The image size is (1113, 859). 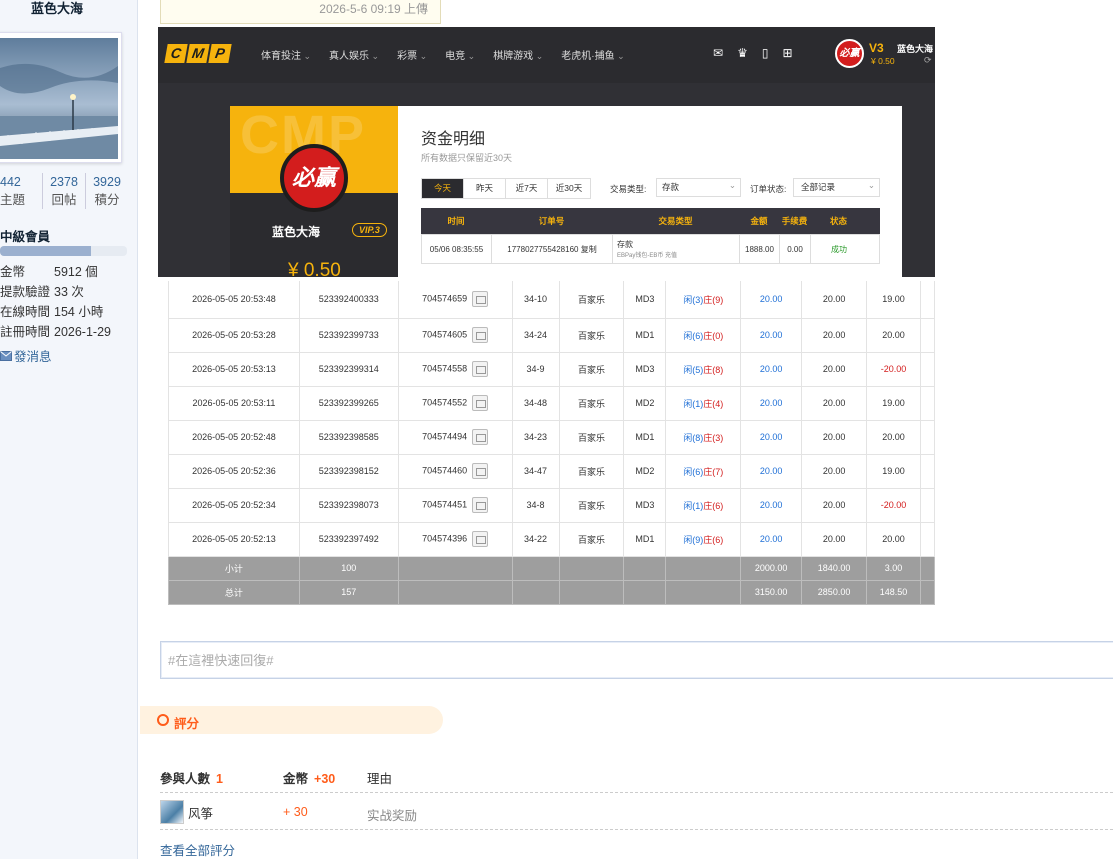 I want to click on stat-value: 442, so click(x=10, y=182).